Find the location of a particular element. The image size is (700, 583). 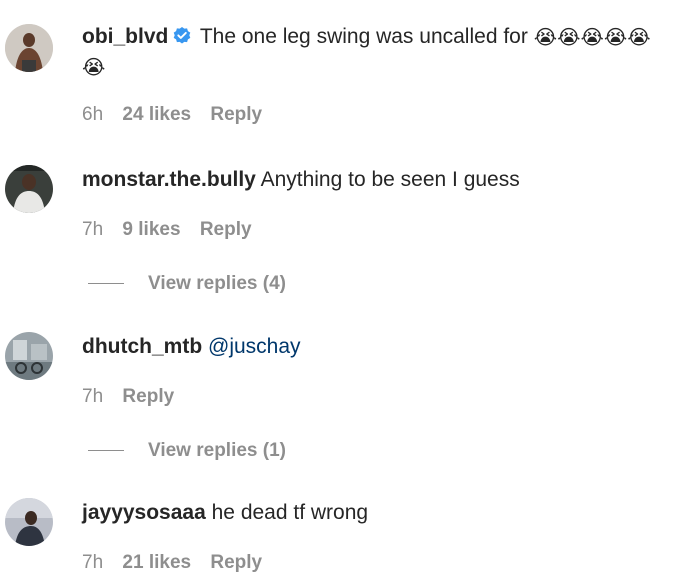

mention-link: @juschay is located at coordinates (254, 346).